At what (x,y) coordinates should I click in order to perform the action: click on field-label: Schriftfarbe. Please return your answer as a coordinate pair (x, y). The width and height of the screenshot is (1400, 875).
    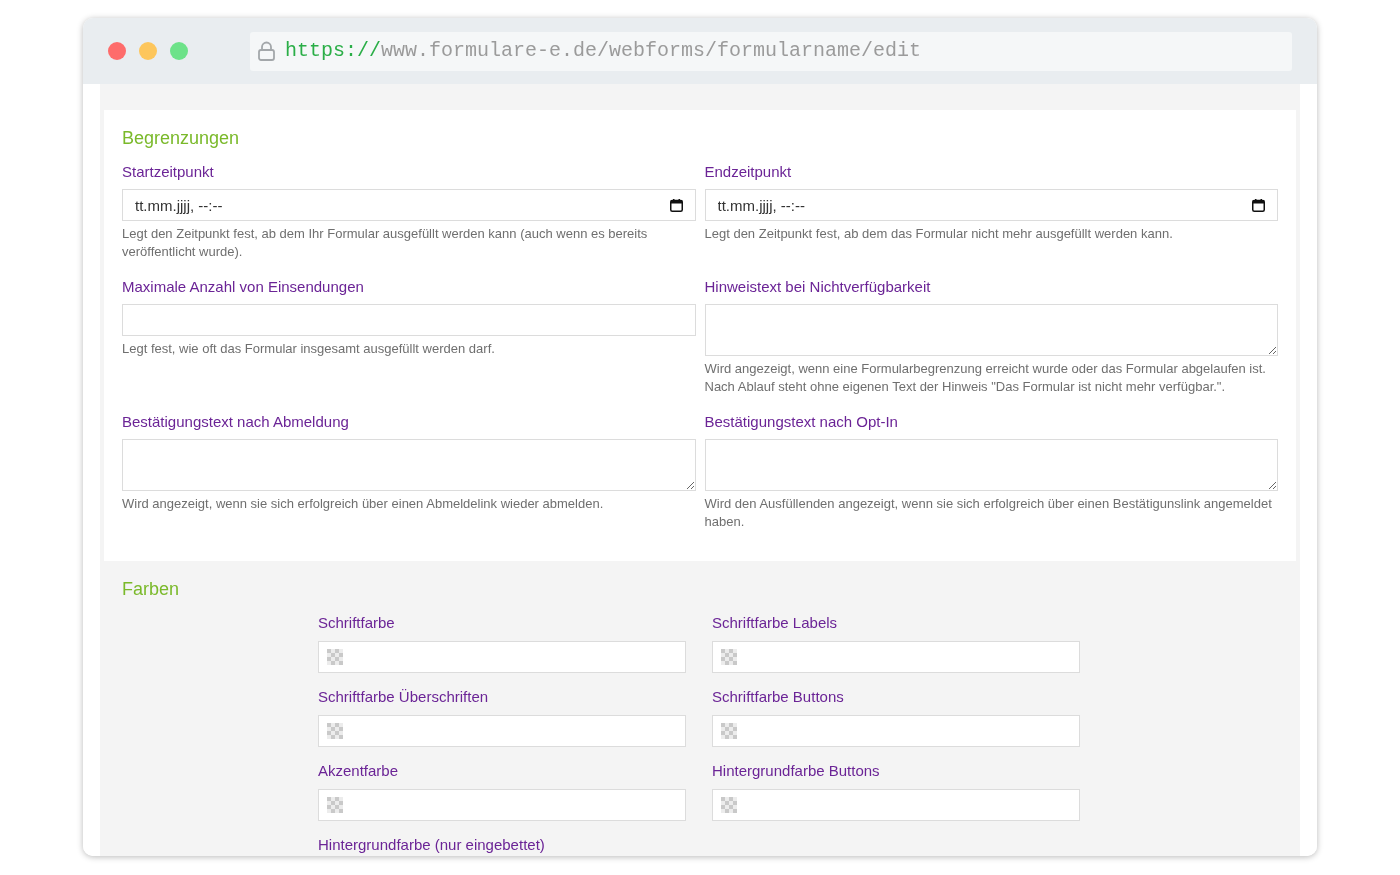
    Looking at the image, I should click on (357, 623).